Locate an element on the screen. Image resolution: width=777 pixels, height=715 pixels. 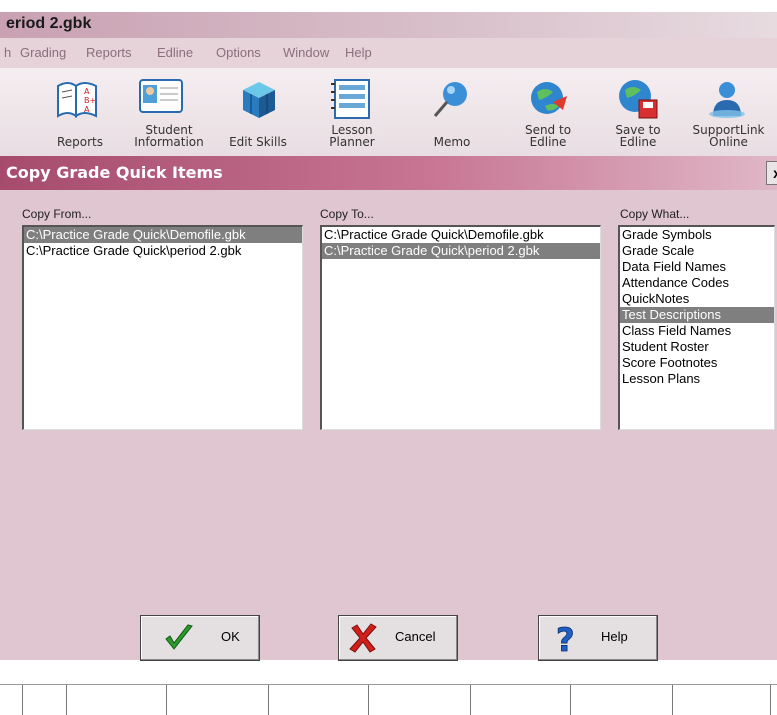
copy-what-item: Class Field Names is located at coordinates (697, 331).